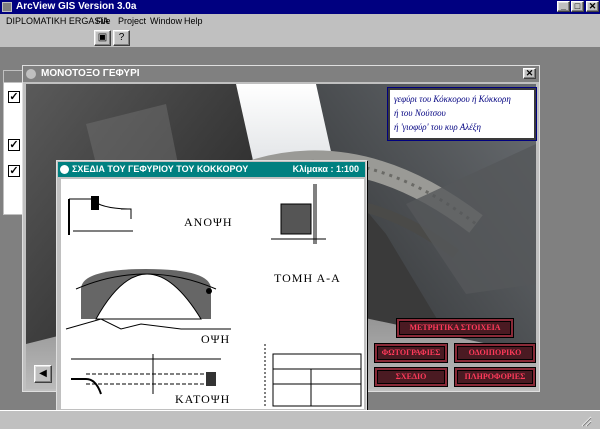 Image resolution: width=600 pixels, height=429 pixels. I want to click on itinerary-button: ΟΔΟΙΠΟΡΙΚΟ, so click(495, 353).